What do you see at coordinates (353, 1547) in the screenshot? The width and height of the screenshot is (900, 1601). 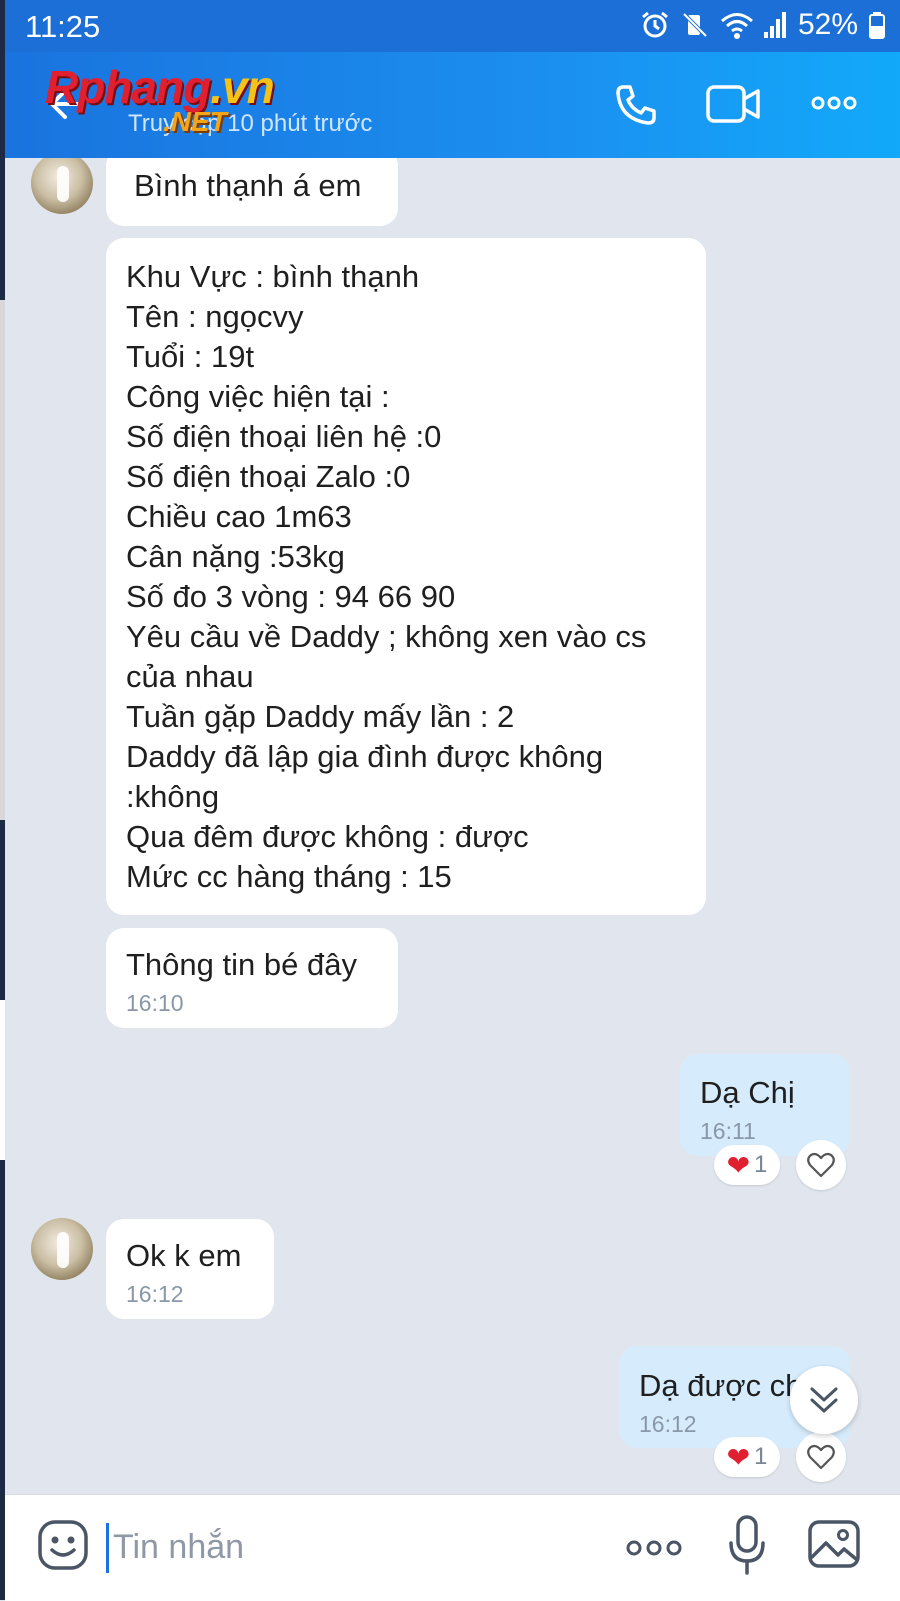 I see `message-input` at bounding box center [353, 1547].